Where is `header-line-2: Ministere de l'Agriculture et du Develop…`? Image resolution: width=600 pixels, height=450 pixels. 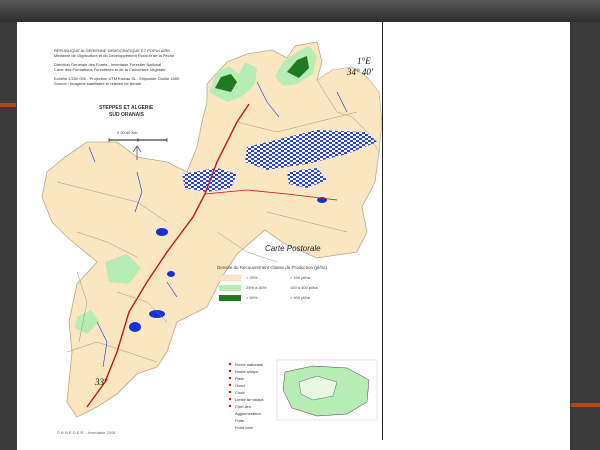
header-line-2: Ministere de l'Agriculture et du Develop… is located at coordinates (114, 55).